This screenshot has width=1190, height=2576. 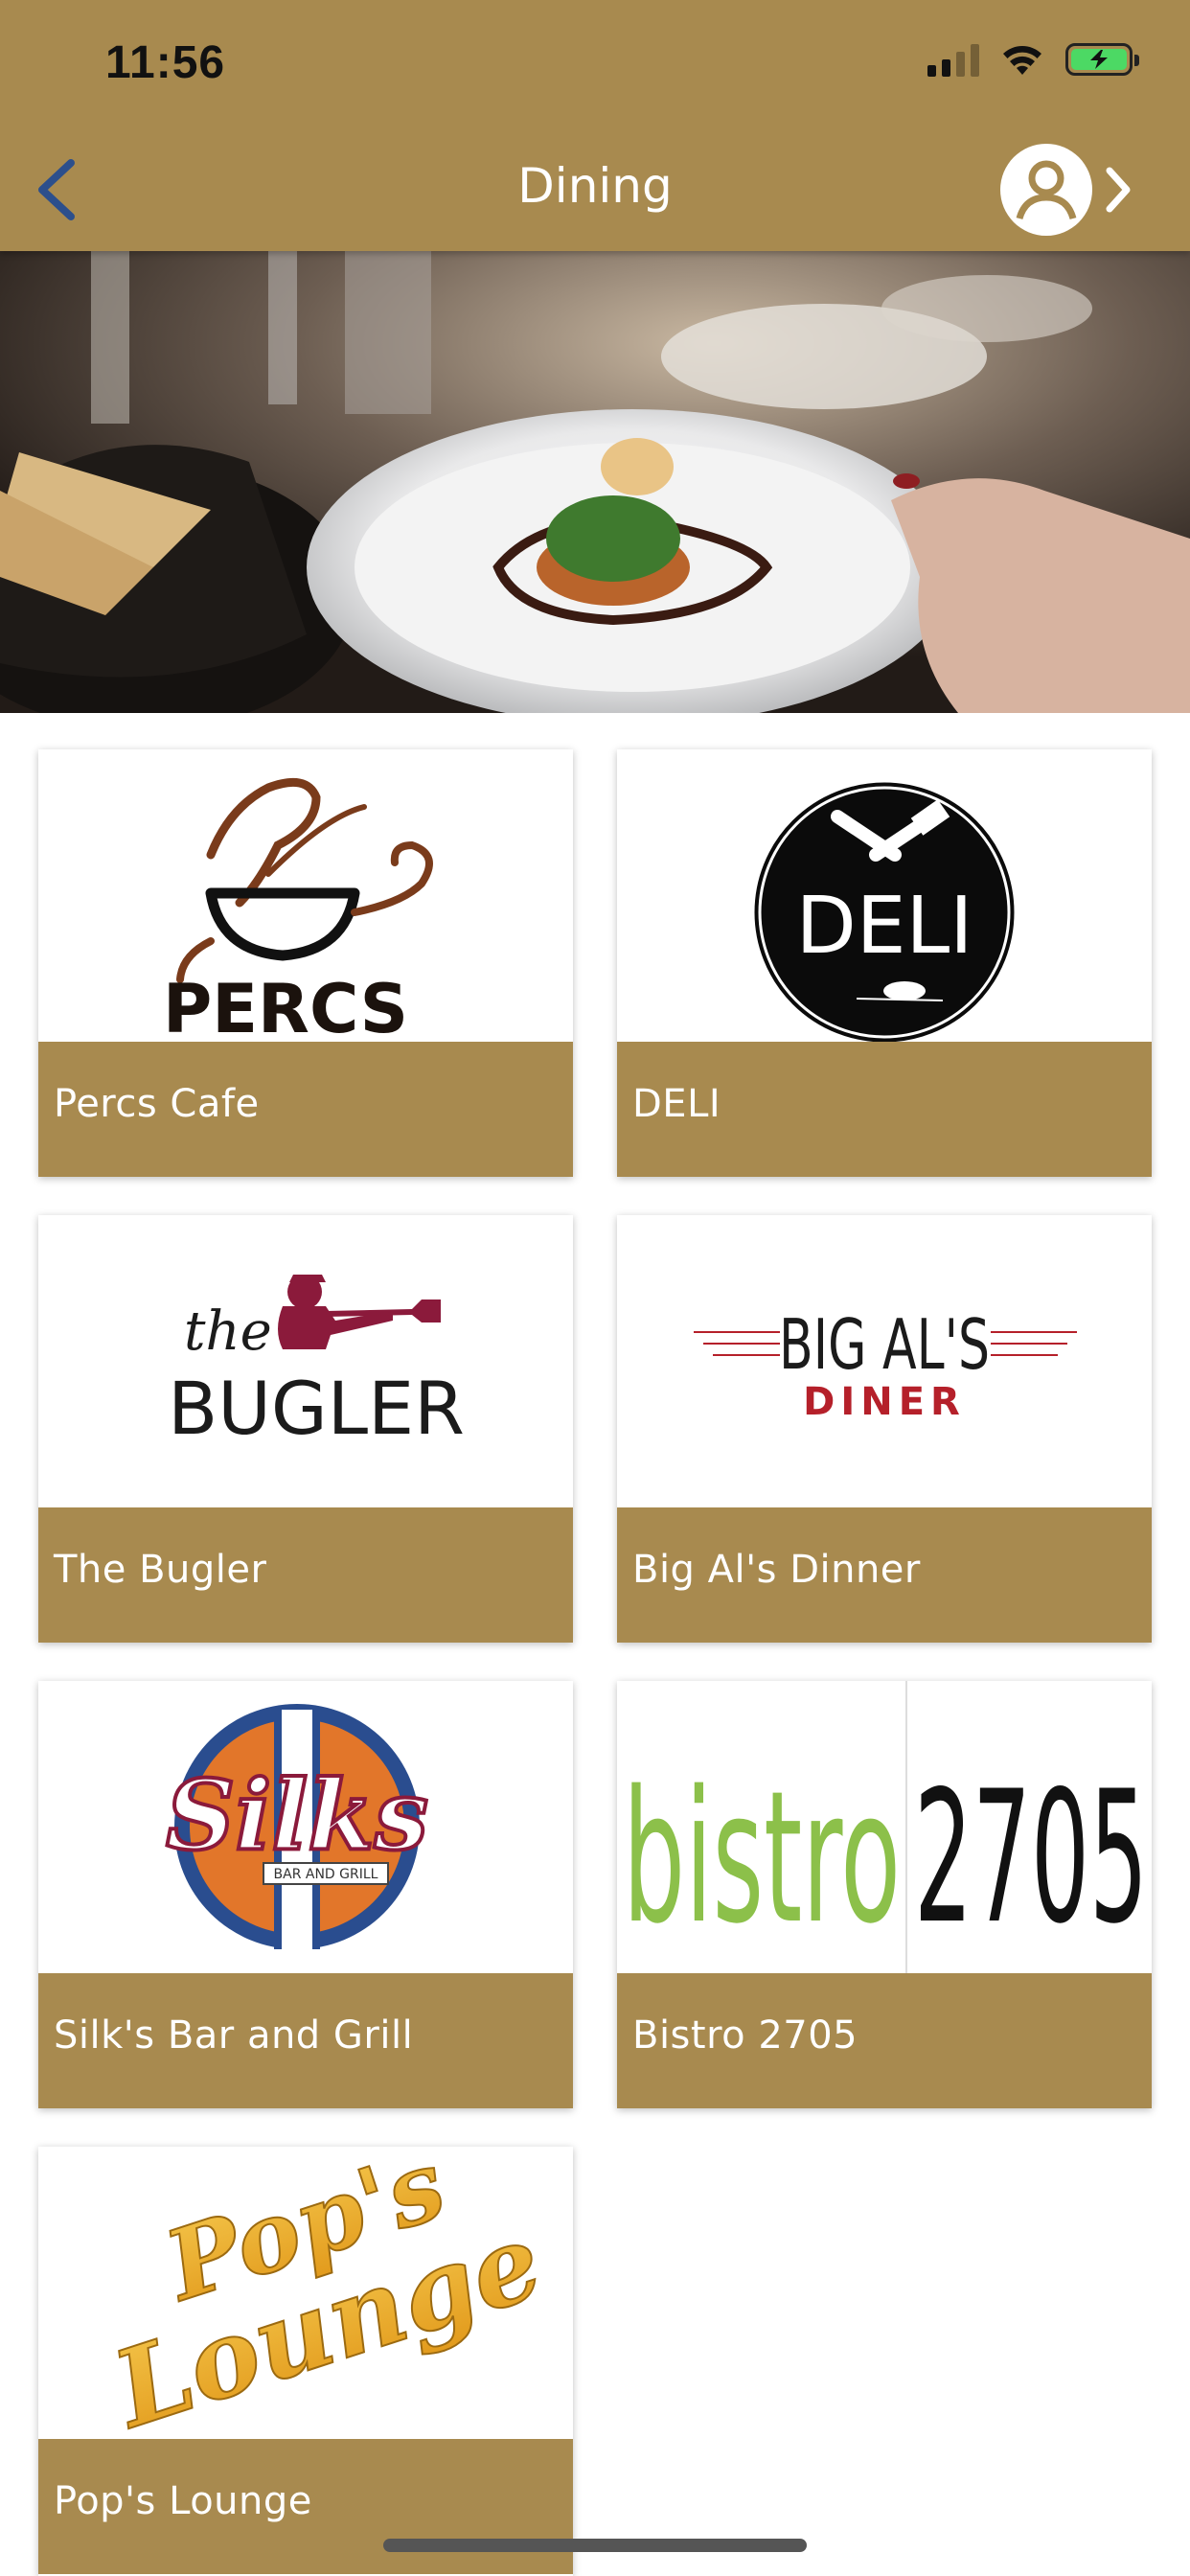 I want to click on restaurant-card-silks: Silks BAR AND GRILL Silk's Bar and Grill, so click(x=305, y=1894).